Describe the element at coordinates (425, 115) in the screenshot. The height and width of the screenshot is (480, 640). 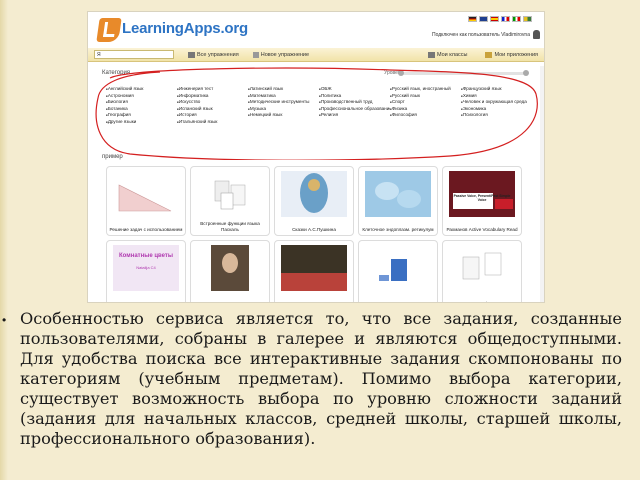
I see `category-item: Философия` at that location.